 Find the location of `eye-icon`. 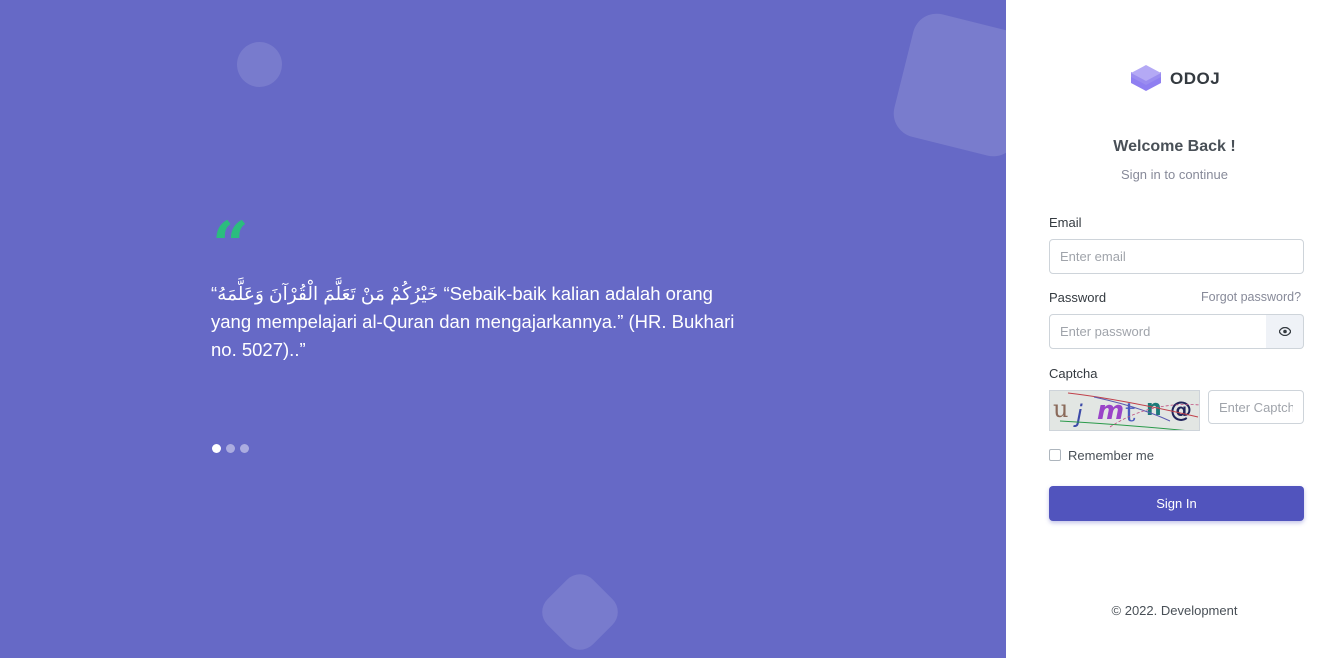

eye-icon is located at coordinates (1284, 331).